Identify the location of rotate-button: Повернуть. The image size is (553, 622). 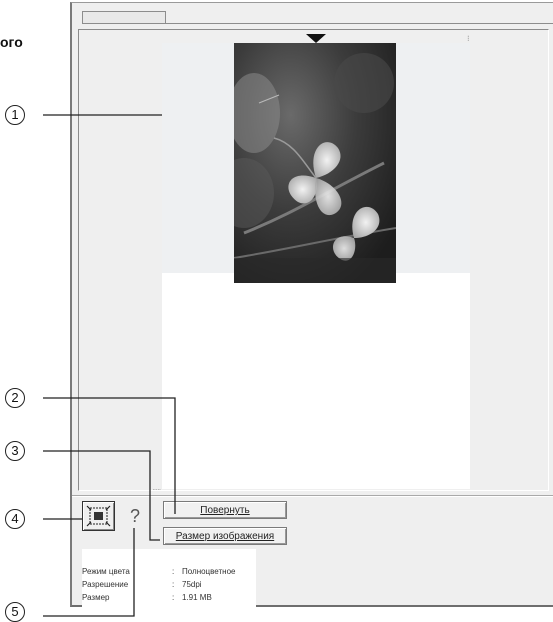
(225, 510).